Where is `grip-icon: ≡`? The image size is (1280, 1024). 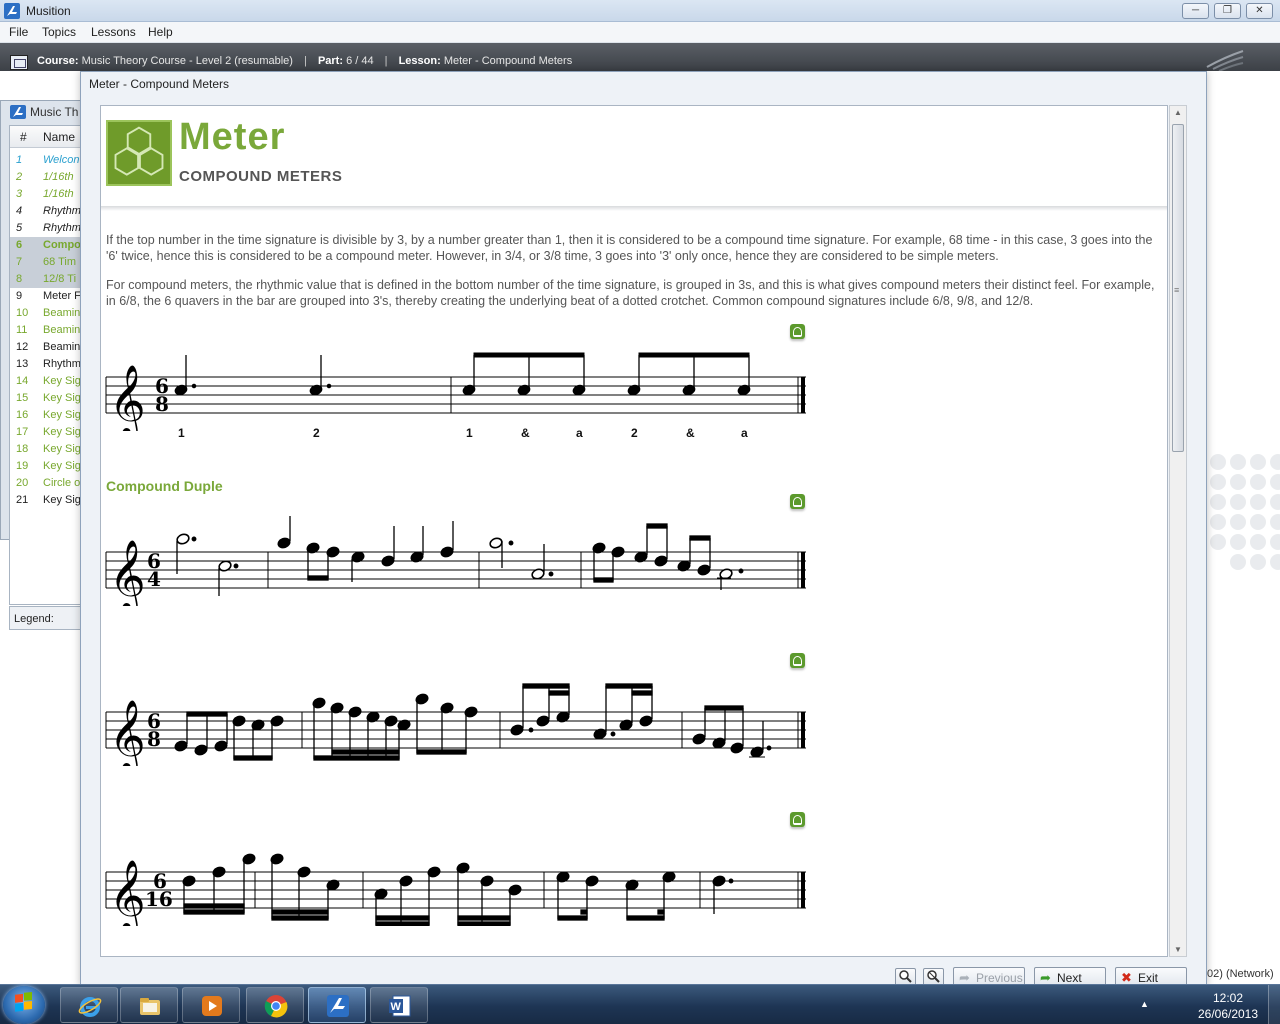
grip-icon: ≡ is located at coordinates (1177, 290).